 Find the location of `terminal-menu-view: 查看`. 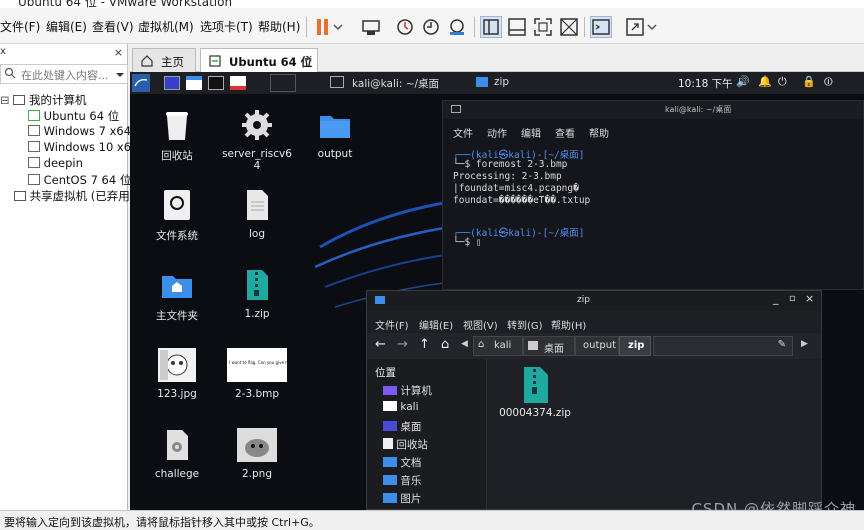

terminal-menu-view: 查看 is located at coordinates (565, 132).